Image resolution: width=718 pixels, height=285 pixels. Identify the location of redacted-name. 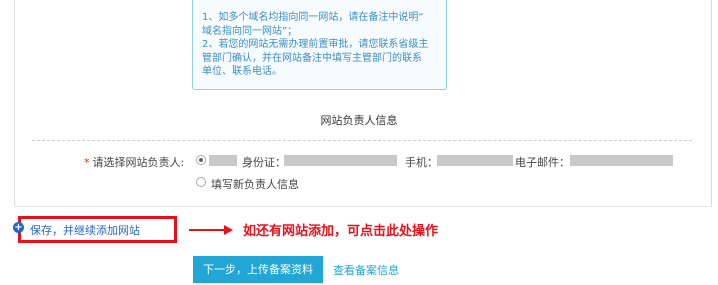
(223, 160).